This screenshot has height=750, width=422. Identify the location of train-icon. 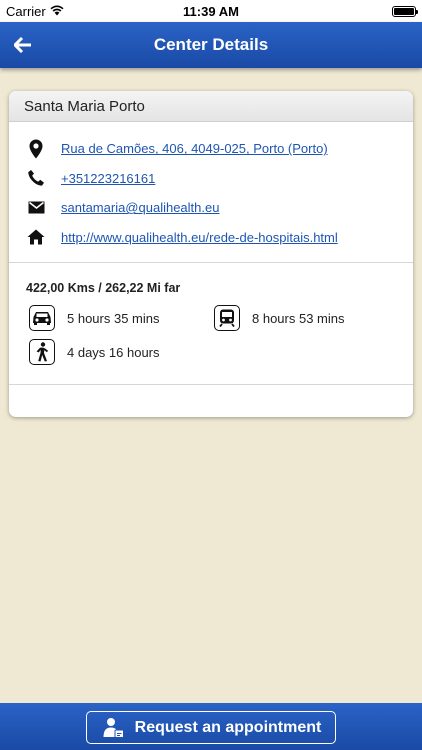
(227, 318).